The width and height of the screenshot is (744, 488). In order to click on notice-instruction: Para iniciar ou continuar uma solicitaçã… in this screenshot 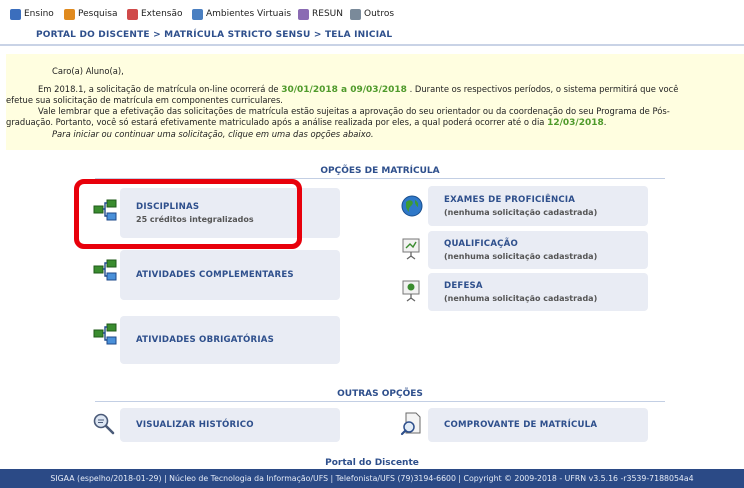, I will do `click(213, 134)`.